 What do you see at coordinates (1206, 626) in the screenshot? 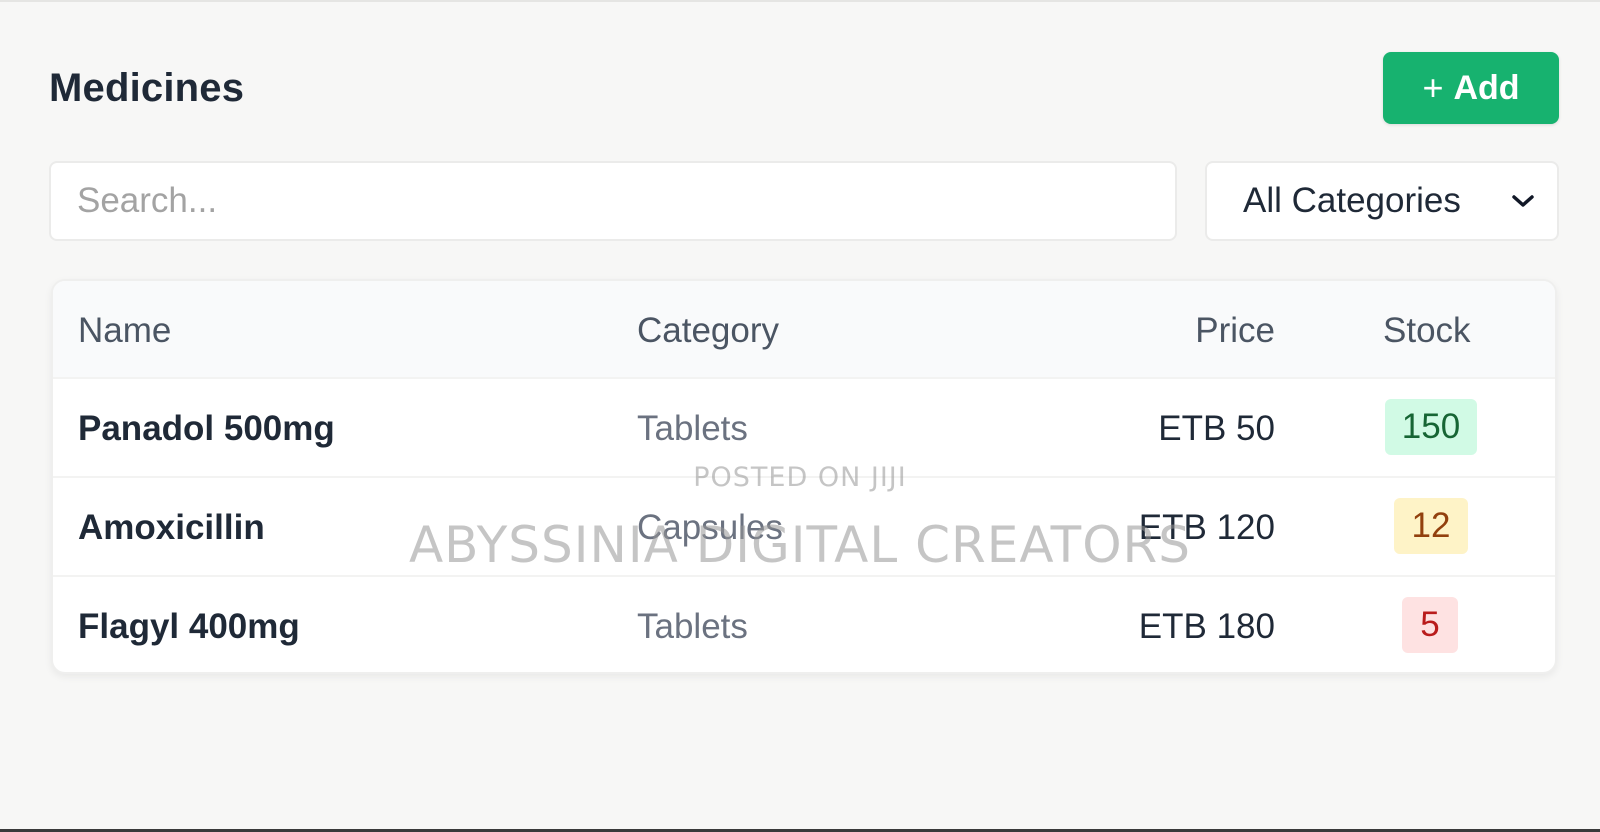
I see `medicine-price: ETB 180` at bounding box center [1206, 626].